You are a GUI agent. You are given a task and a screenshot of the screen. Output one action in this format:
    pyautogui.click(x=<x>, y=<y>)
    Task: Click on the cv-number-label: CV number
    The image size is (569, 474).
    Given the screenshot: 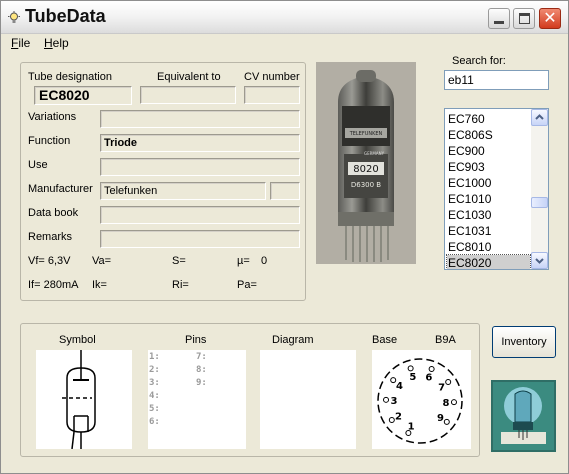 What is the action you would take?
    pyautogui.click(x=272, y=77)
    